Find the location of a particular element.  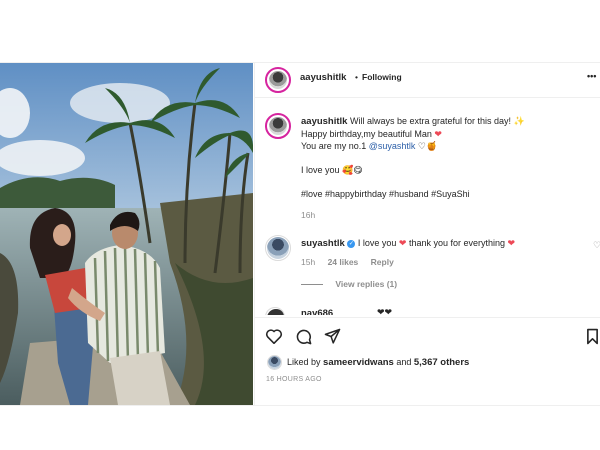

comment-text-a: I love you is located at coordinates (377, 243).